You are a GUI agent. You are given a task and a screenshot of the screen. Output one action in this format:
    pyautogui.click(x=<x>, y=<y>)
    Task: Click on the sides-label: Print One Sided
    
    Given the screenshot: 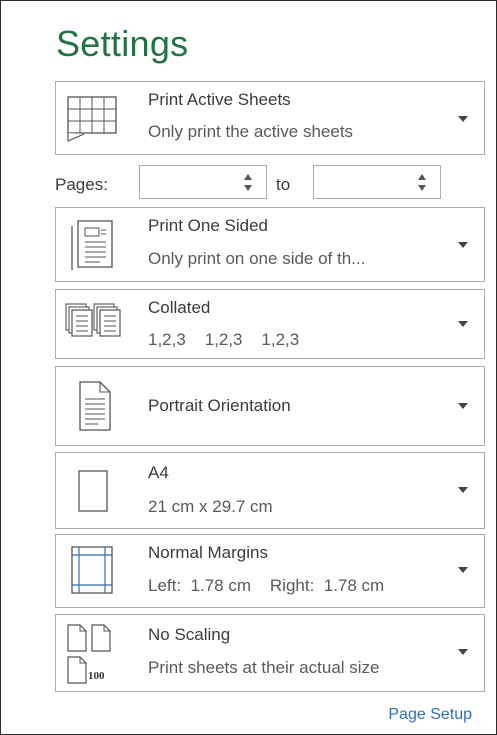 What is the action you would take?
    pyautogui.click(x=208, y=225)
    